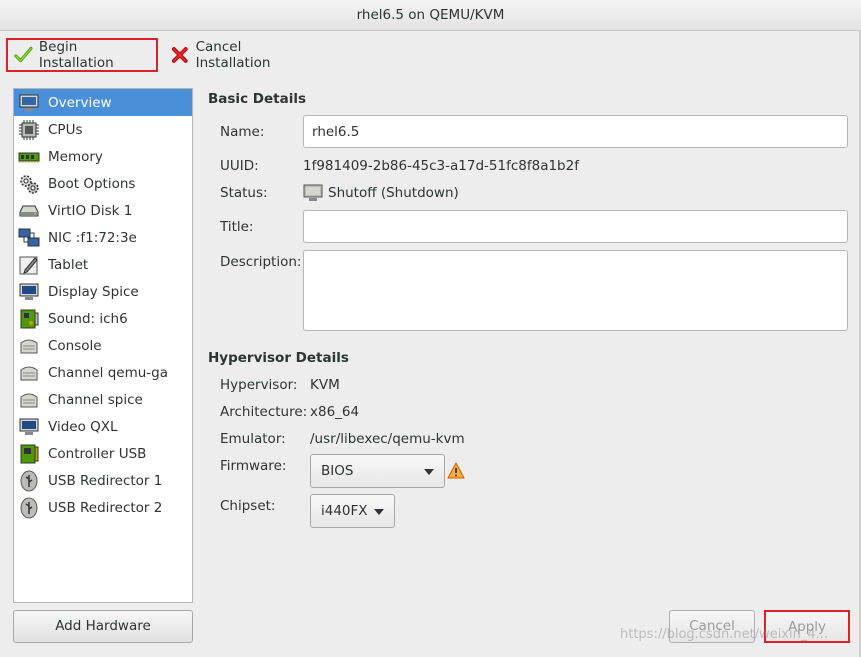  Describe the element at coordinates (261, 262) in the screenshot. I see `description-label: Description:` at that location.